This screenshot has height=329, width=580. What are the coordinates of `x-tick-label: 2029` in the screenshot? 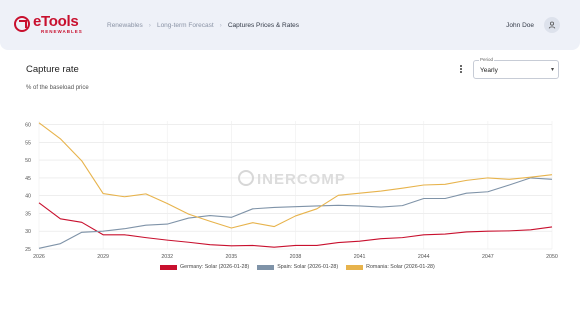 It's located at (103, 257).